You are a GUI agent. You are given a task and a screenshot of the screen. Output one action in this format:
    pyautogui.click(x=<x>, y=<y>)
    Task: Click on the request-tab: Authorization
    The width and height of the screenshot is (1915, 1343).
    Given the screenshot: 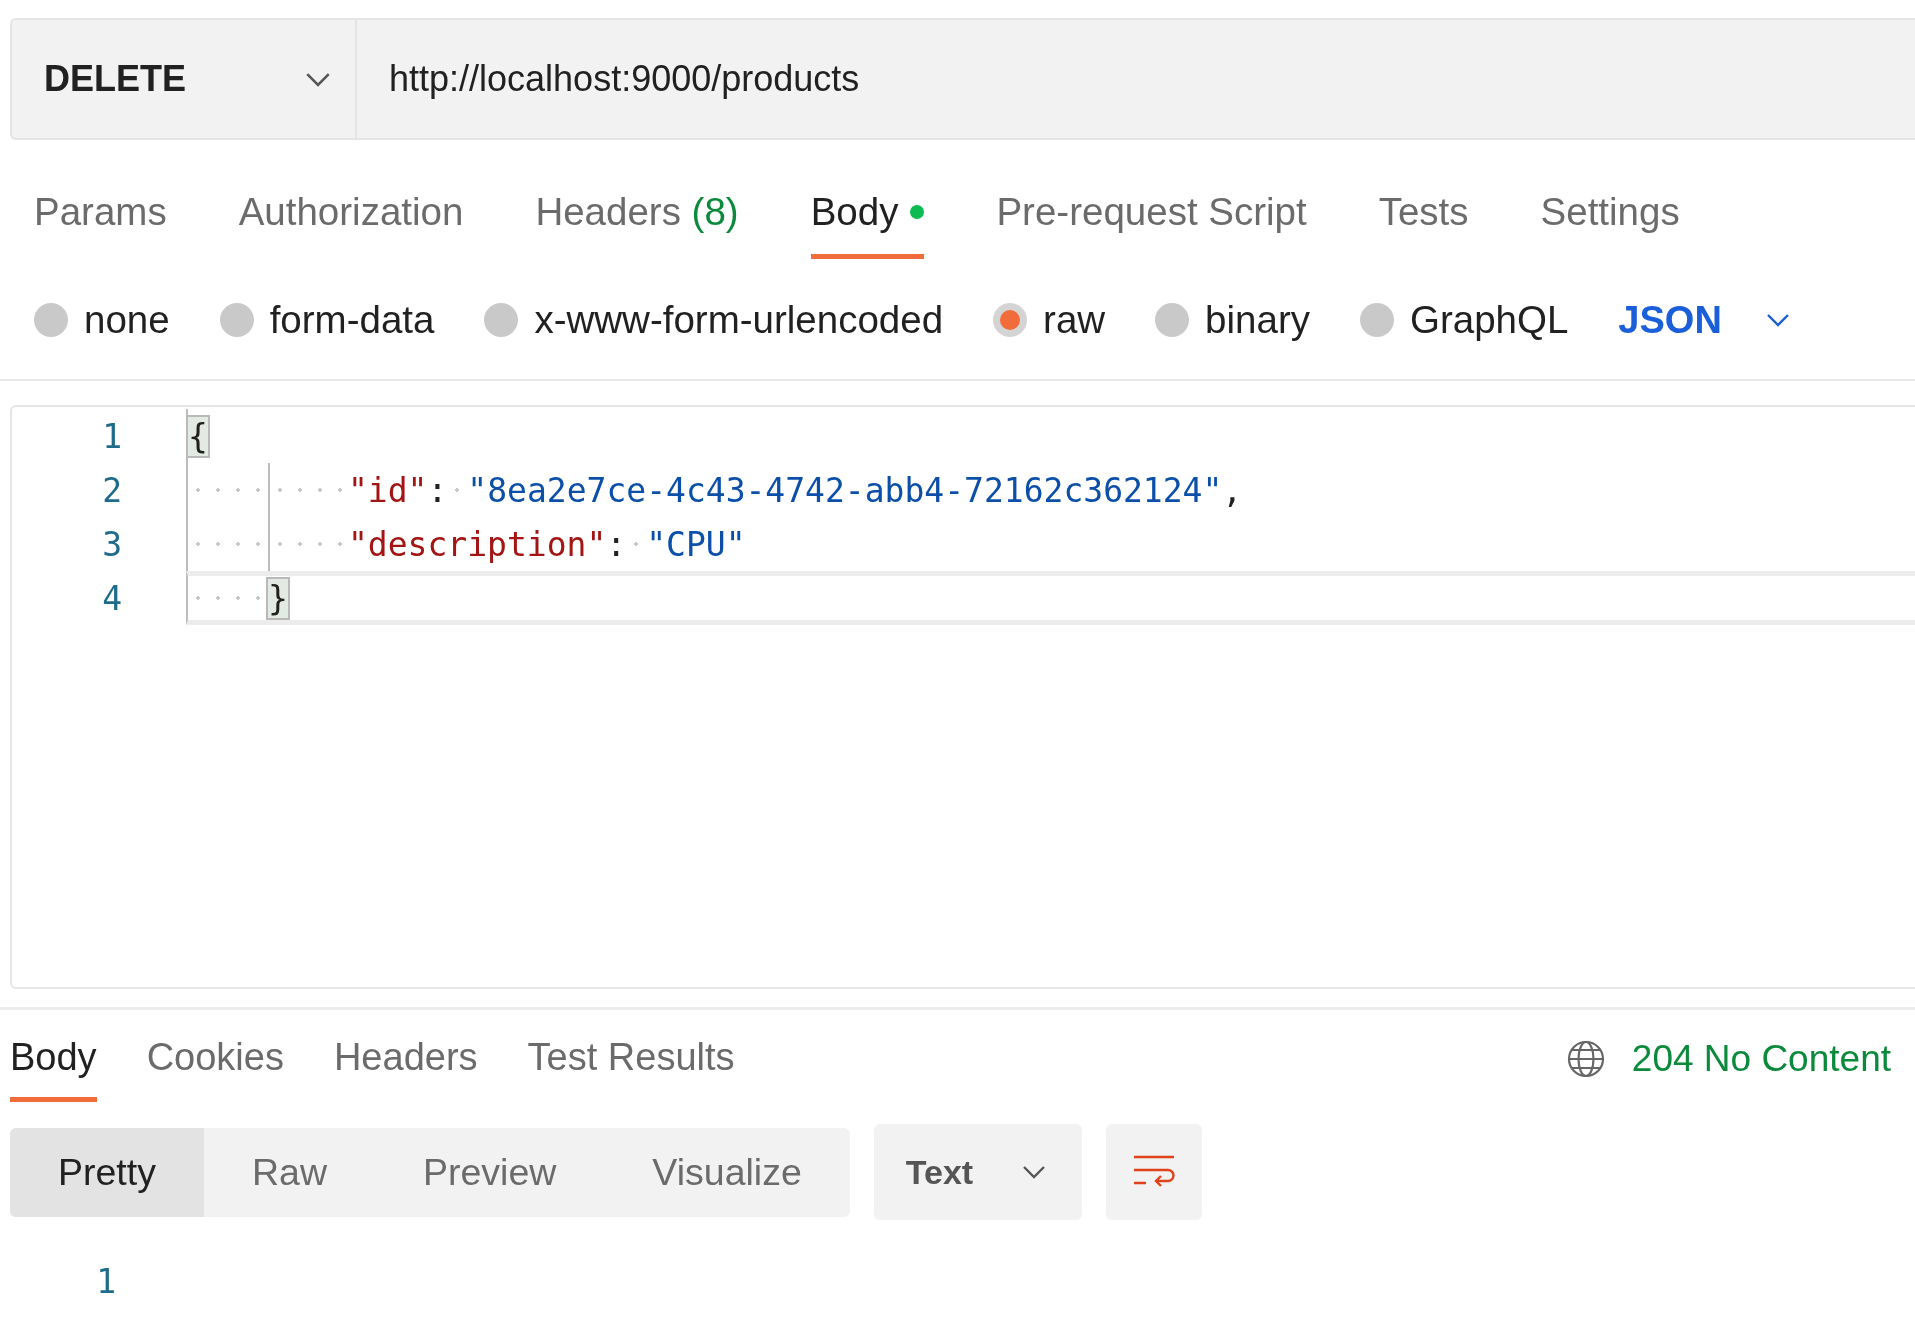 What is the action you would take?
    pyautogui.click(x=351, y=224)
    